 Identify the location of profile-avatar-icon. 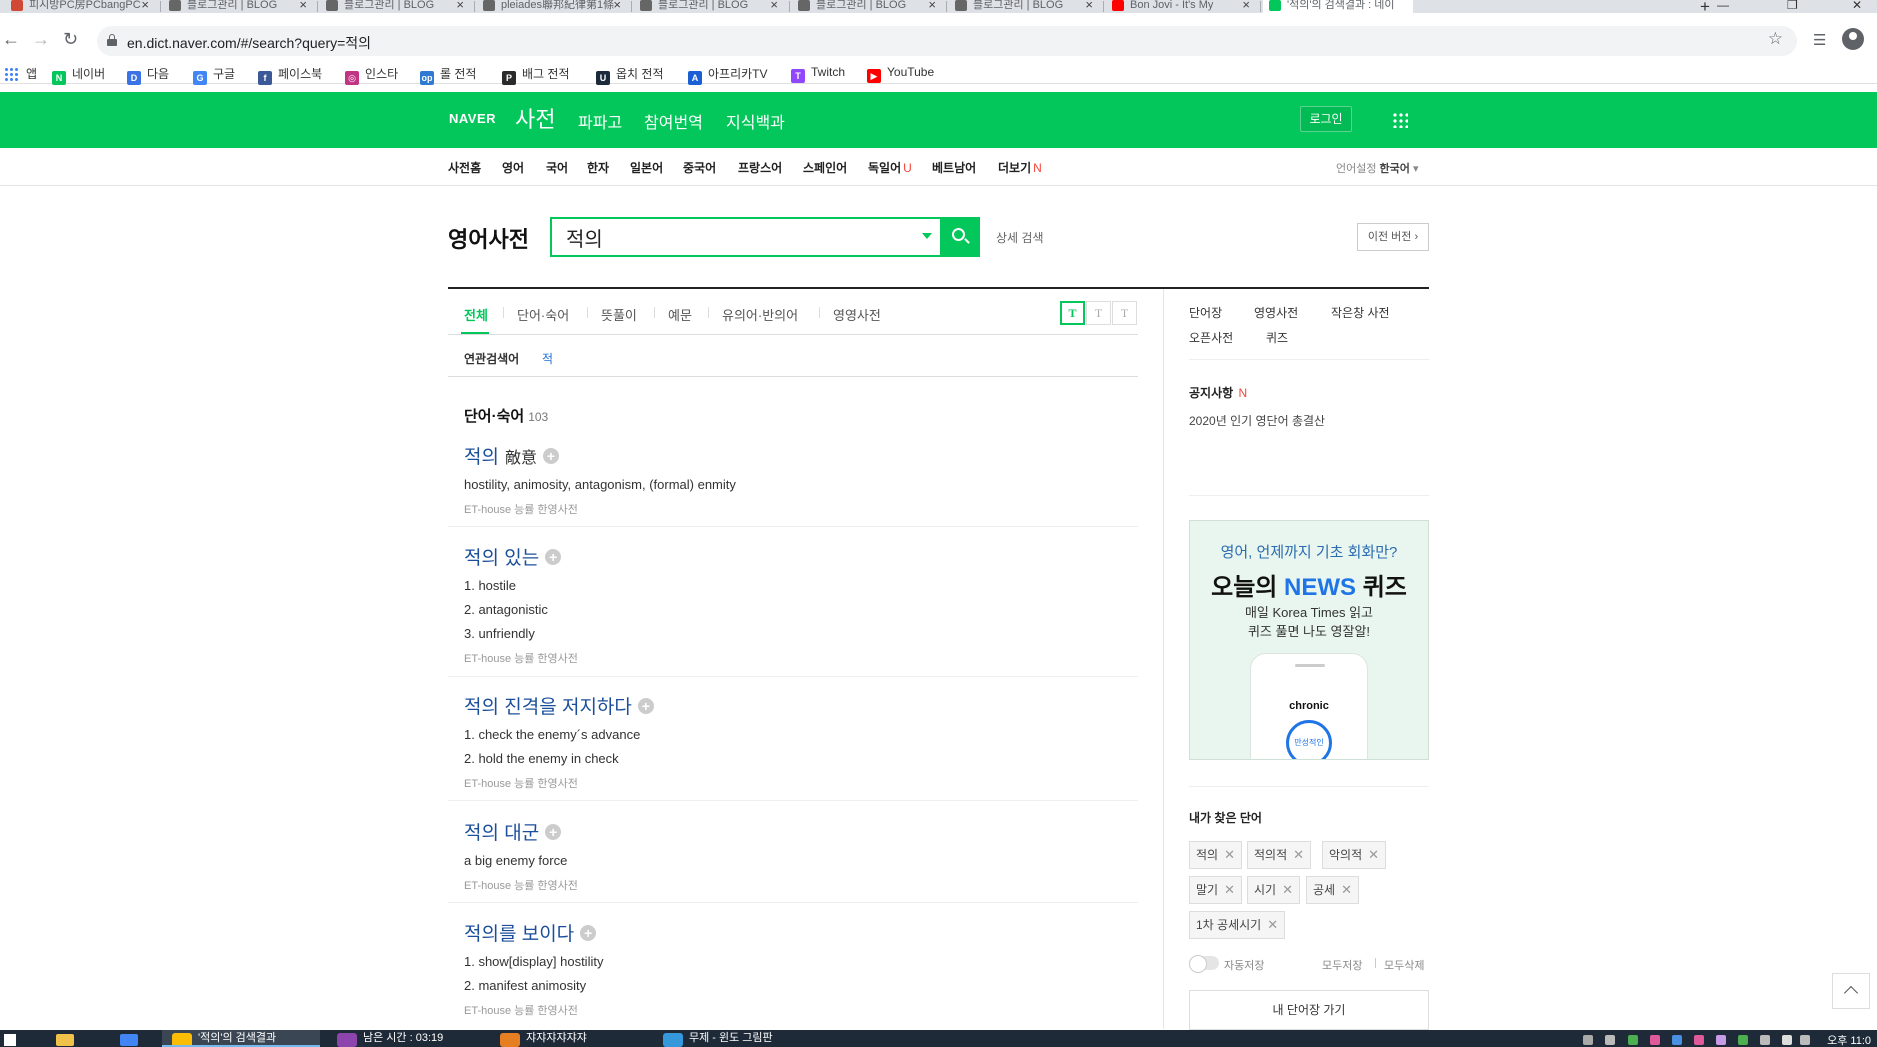
(1853, 39).